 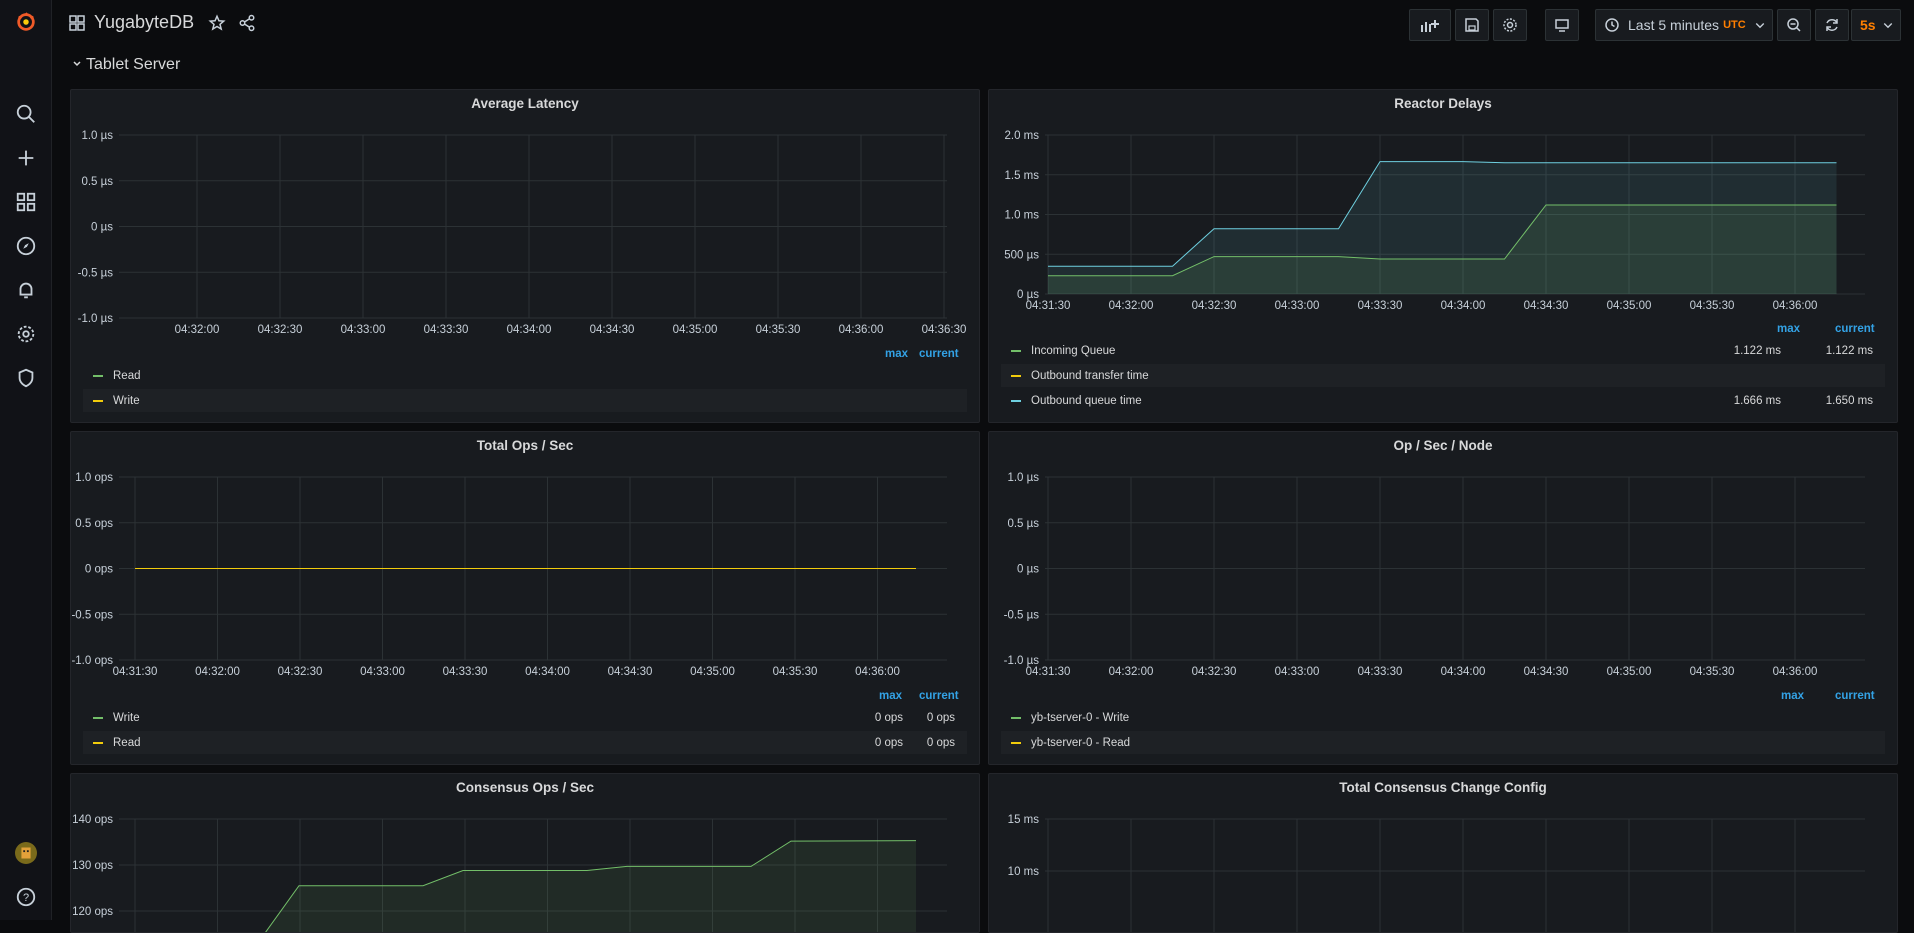 What do you see at coordinates (26, 202) in the screenshot?
I see `dashboards-icon` at bounding box center [26, 202].